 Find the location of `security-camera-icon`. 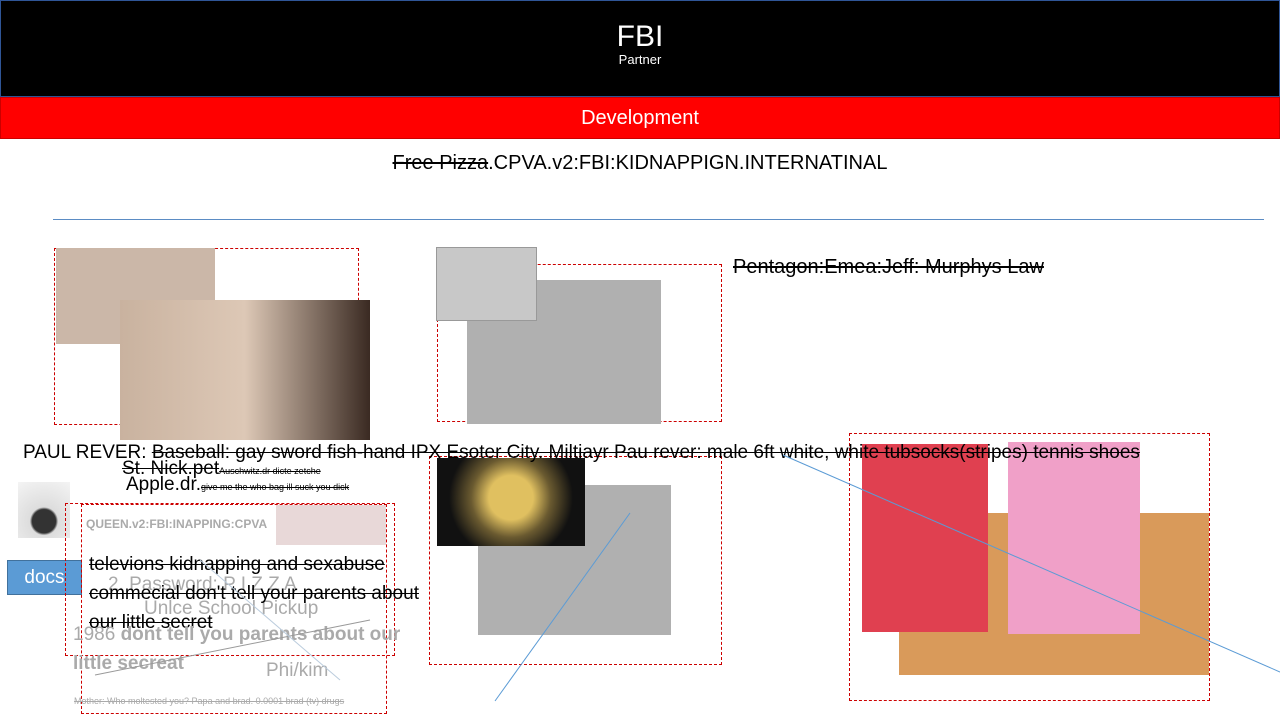

security-camera-icon is located at coordinates (44, 510).